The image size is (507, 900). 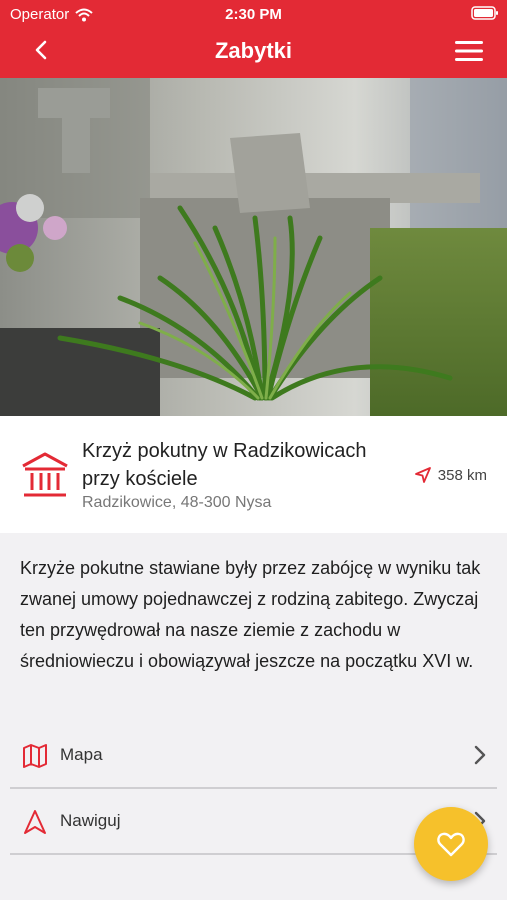 I want to click on location-arrow-icon, so click(x=422, y=475).